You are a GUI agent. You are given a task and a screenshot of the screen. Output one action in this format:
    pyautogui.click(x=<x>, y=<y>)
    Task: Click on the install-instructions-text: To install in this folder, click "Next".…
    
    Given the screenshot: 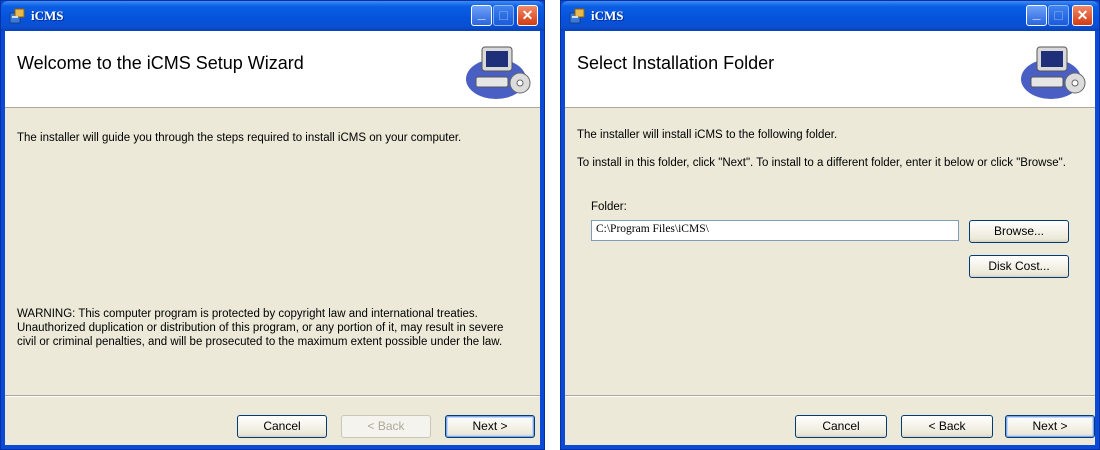 What is the action you would take?
    pyautogui.click(x=821, y=163)
    